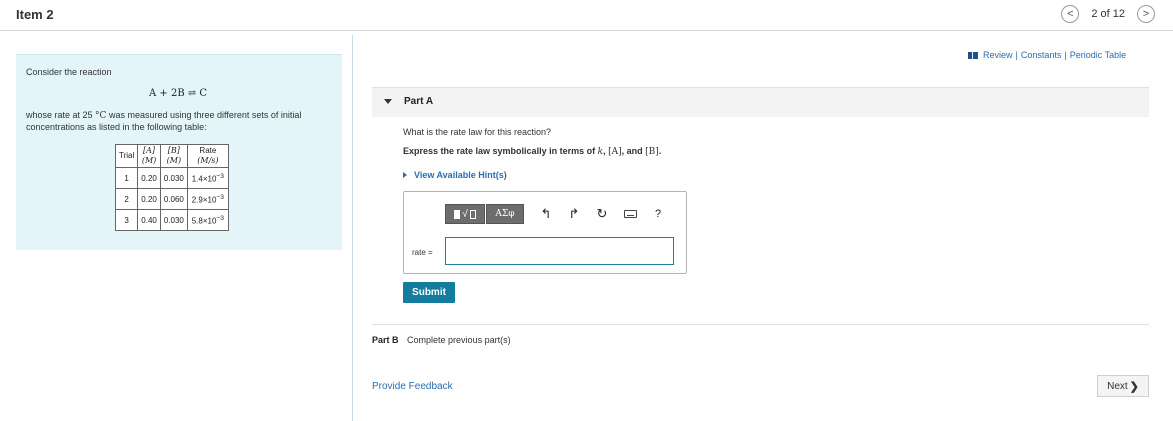 The image size is (1173, 421). I want to click on table-row: 2 0.20 0.060 2.9×10−3, so click(171, 199).